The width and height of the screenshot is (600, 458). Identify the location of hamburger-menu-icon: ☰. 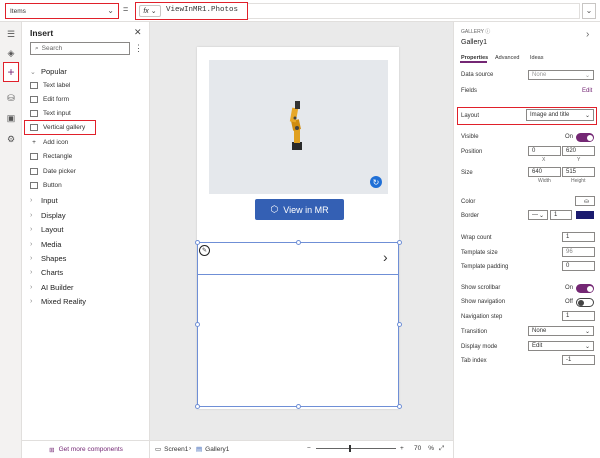
(11, 34).